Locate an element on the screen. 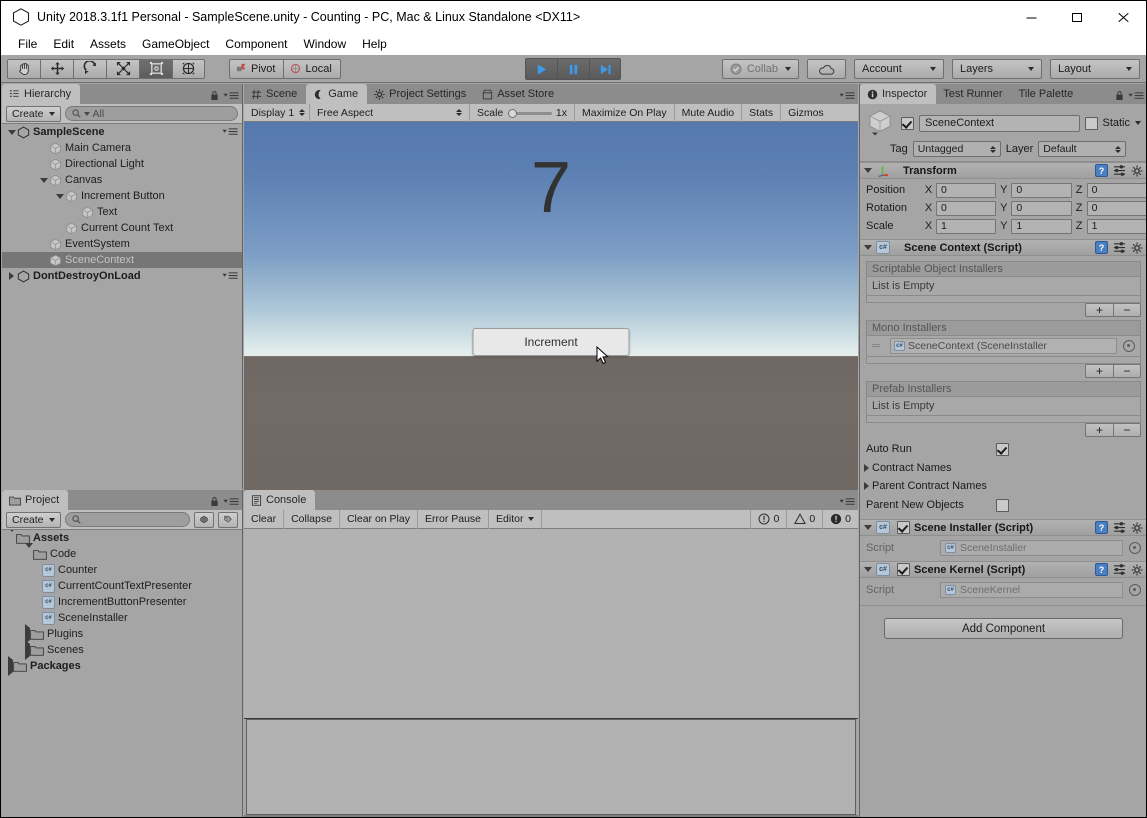 The height and width of the screenshot is (818, 1147). parent-new-objects-checkbox is located at coordinates (1002, 505).